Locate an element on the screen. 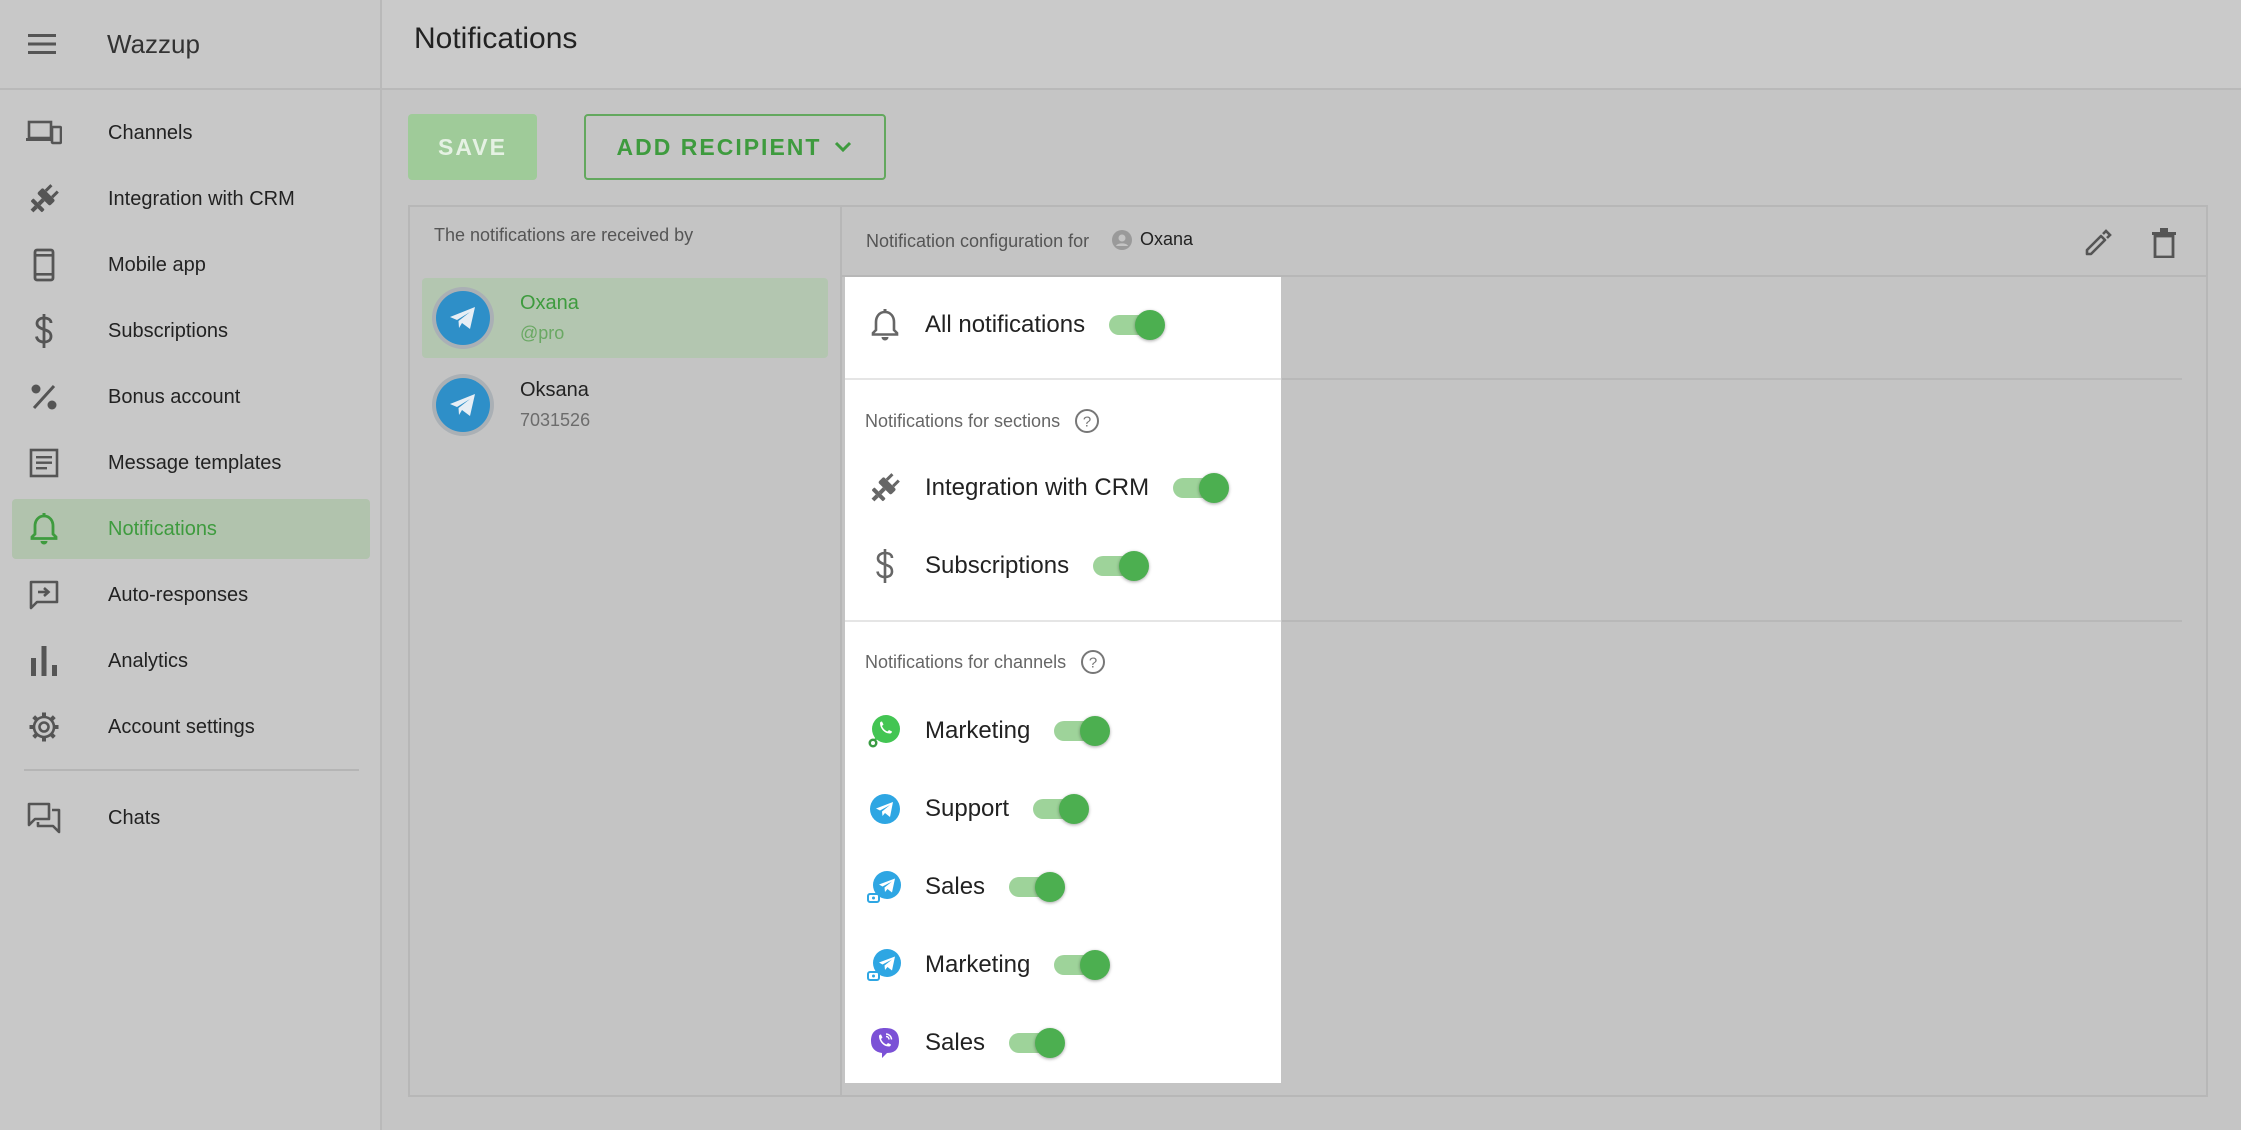 The image size is (2241, 1130). dollar-icon is located at coordinates (885, 566).